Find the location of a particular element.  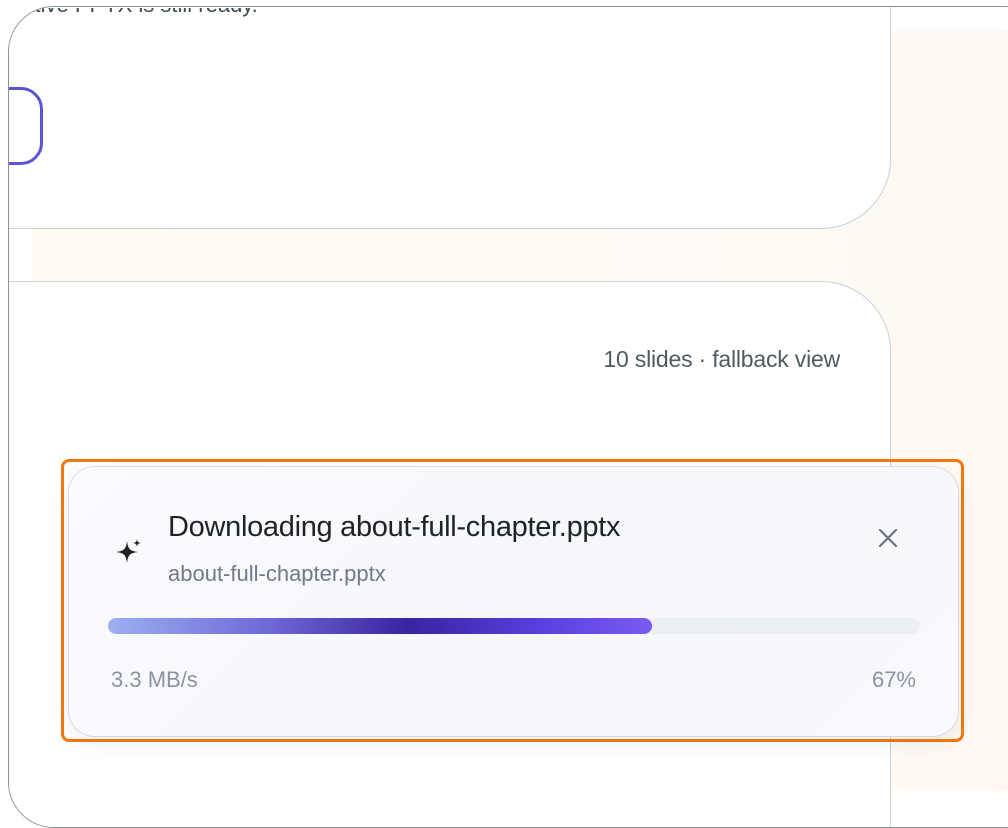

download-percent: 67% is located at coordinates (893, 679).